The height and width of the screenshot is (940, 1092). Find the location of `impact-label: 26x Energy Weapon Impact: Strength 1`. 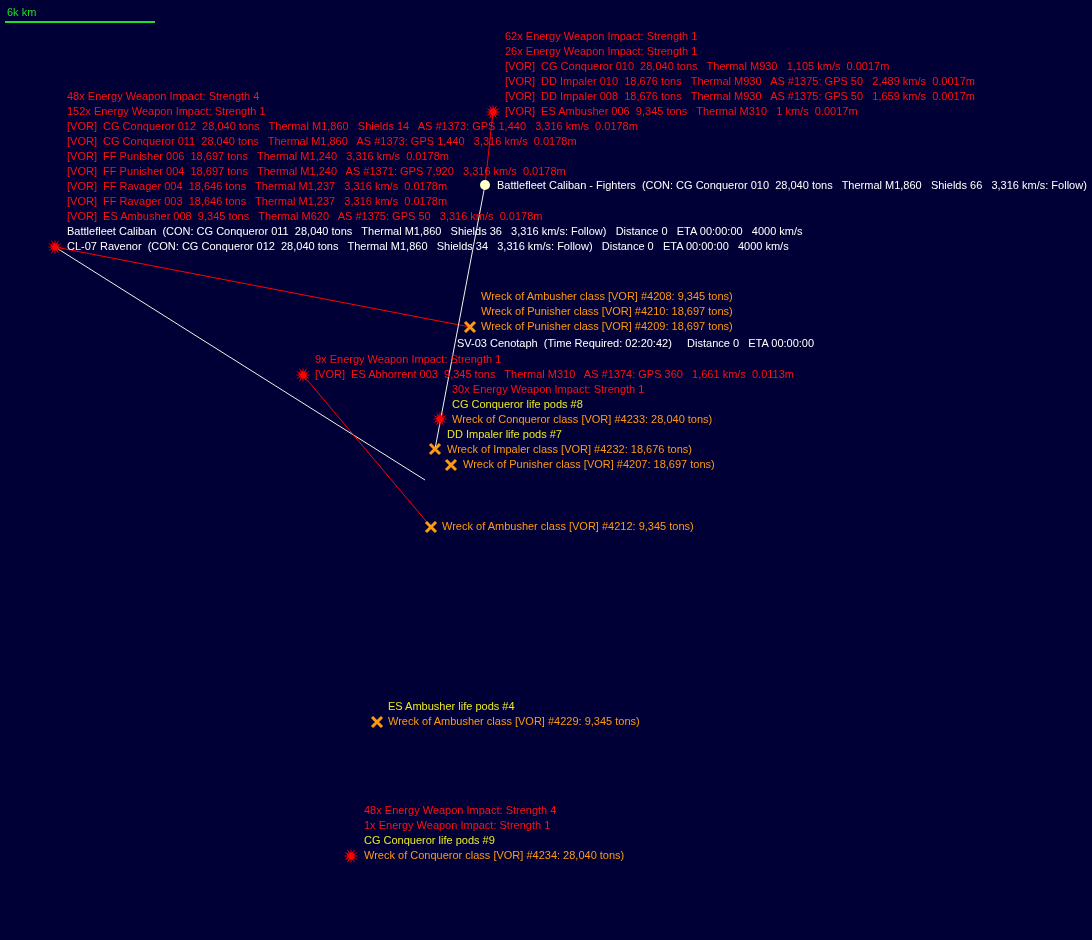

impact-label: 26x Energy Weapon Impact: Strength 1 is located at coordinates (601, 51).